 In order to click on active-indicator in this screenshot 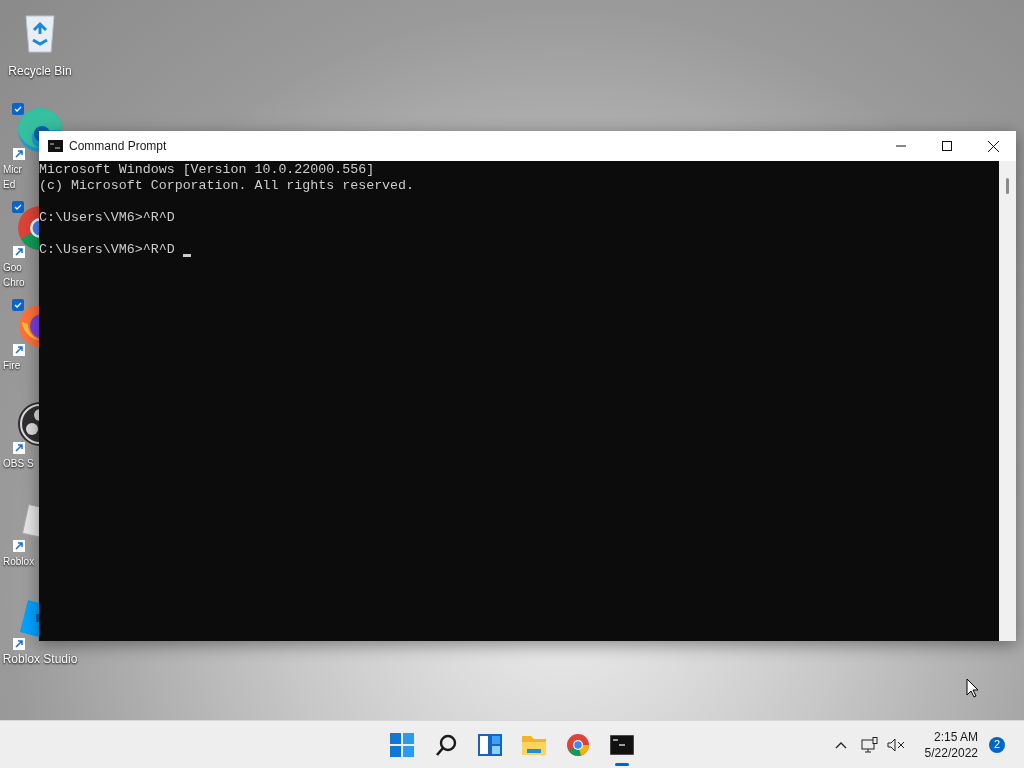, I will do `click(622, 764)`.